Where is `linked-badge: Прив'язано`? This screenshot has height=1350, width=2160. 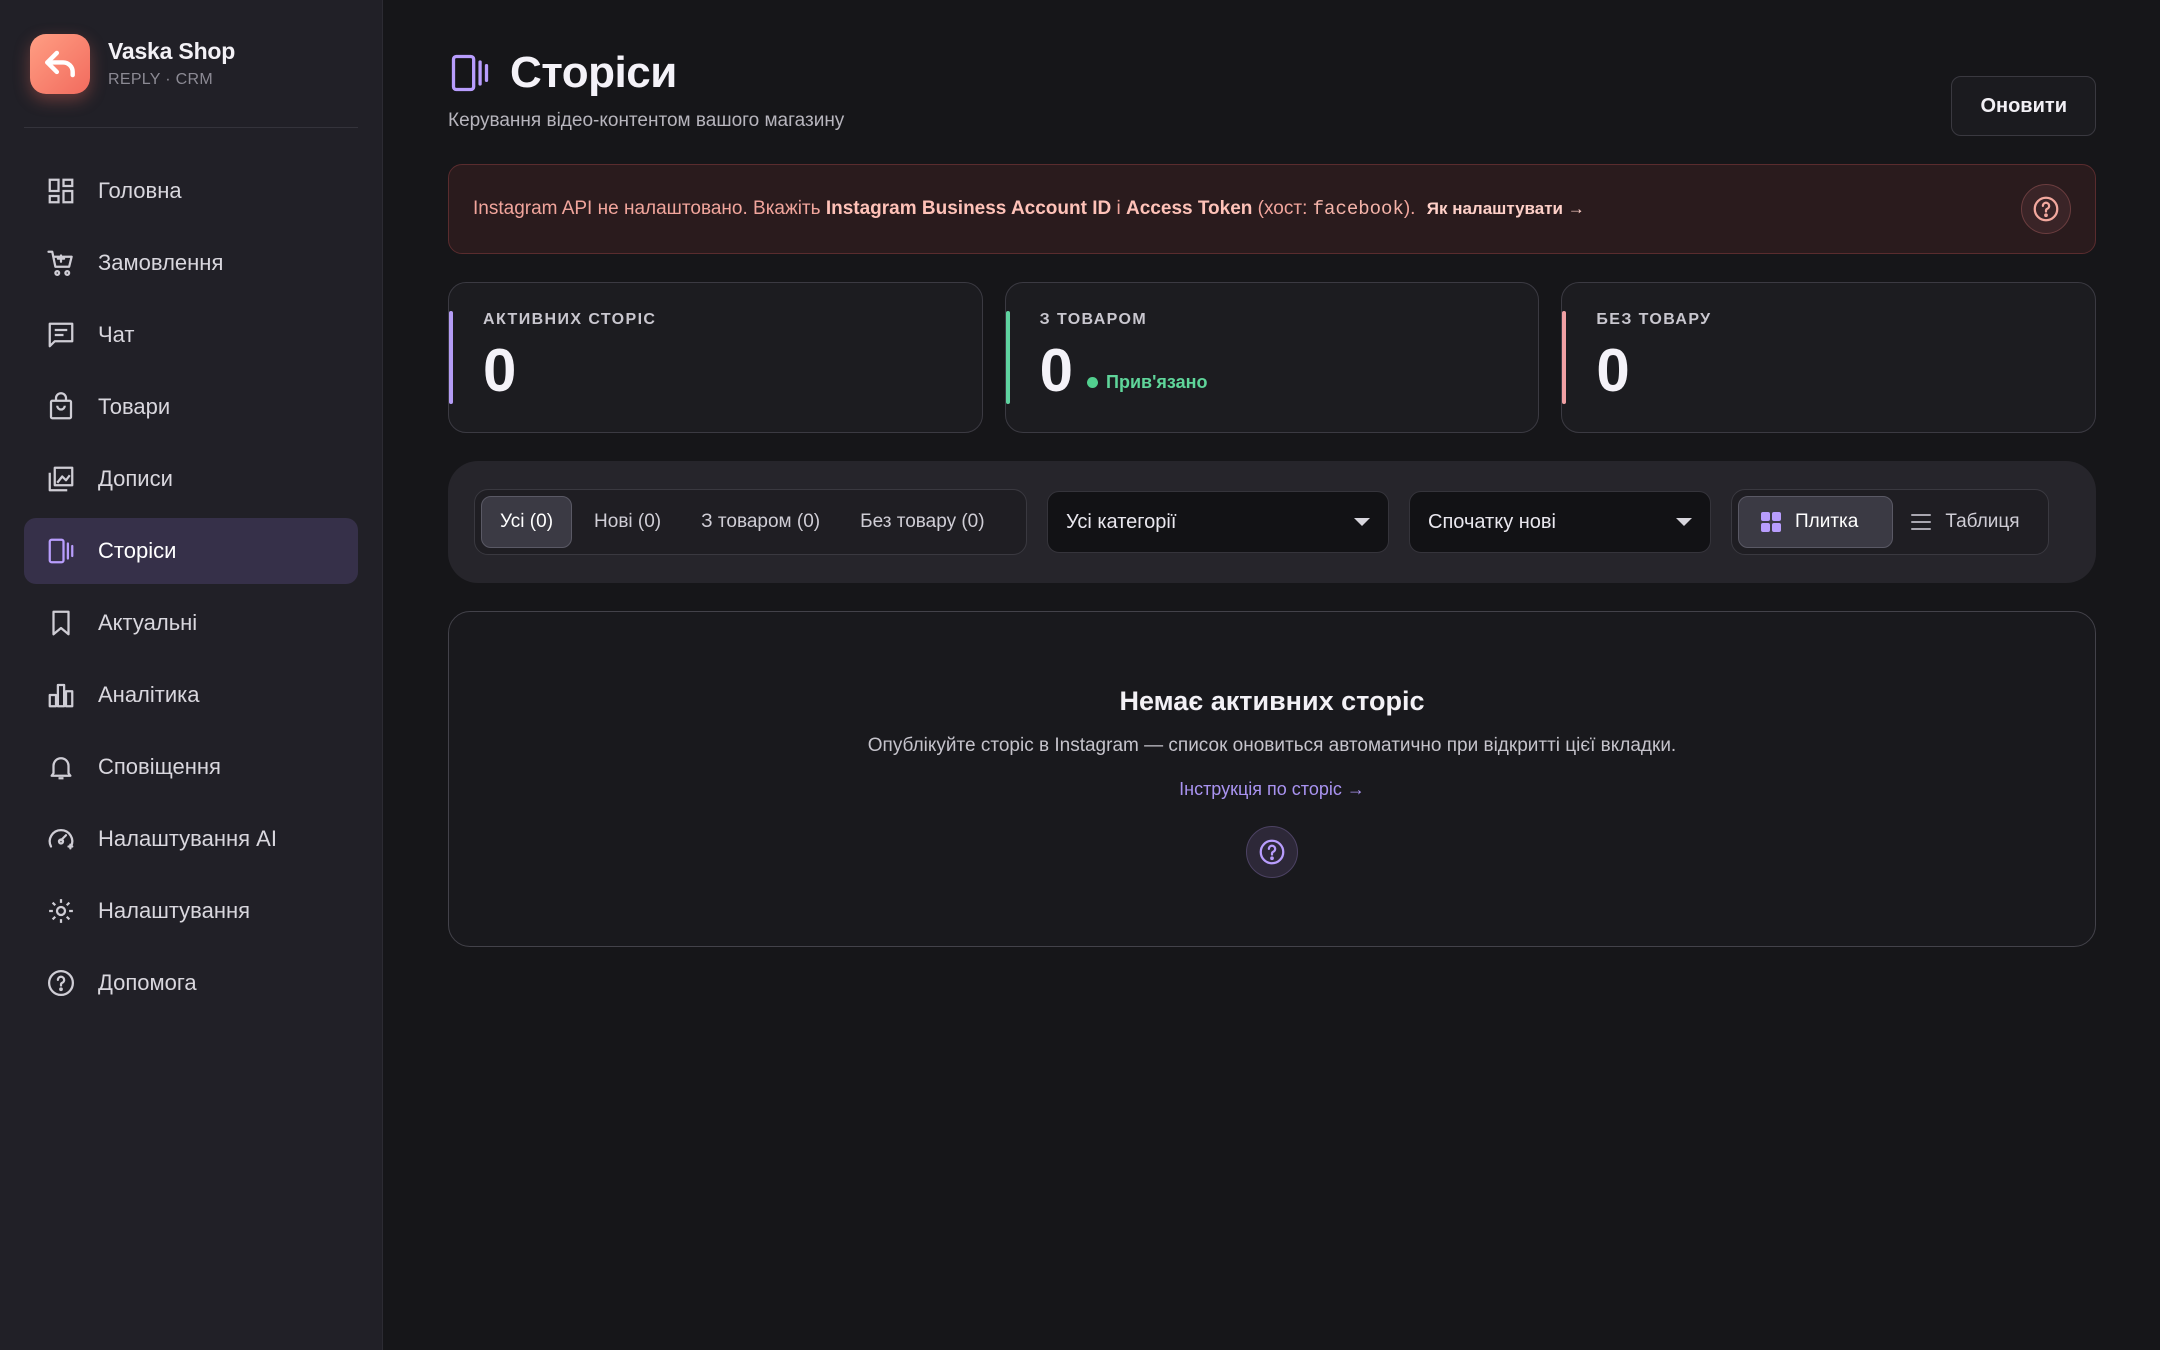
linked-badge: Прив'язано is located at coordinates (1147, 382).